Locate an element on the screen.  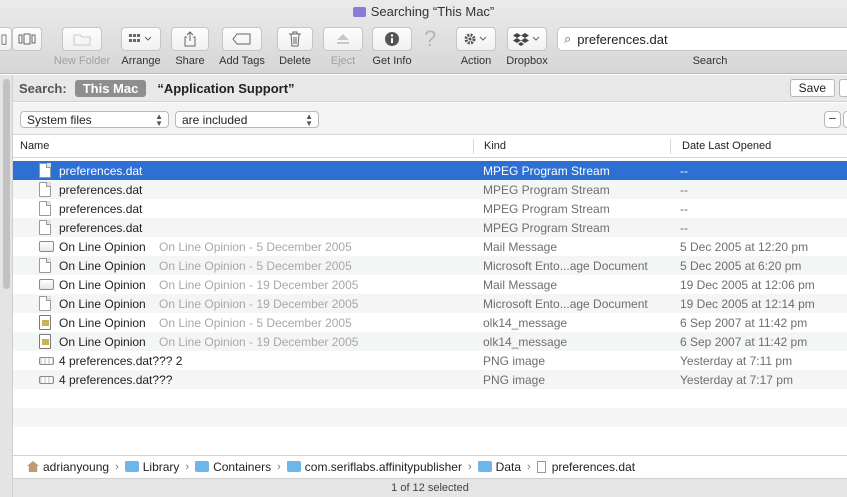
save-search-button: Save is located at coordinates (812, 88).